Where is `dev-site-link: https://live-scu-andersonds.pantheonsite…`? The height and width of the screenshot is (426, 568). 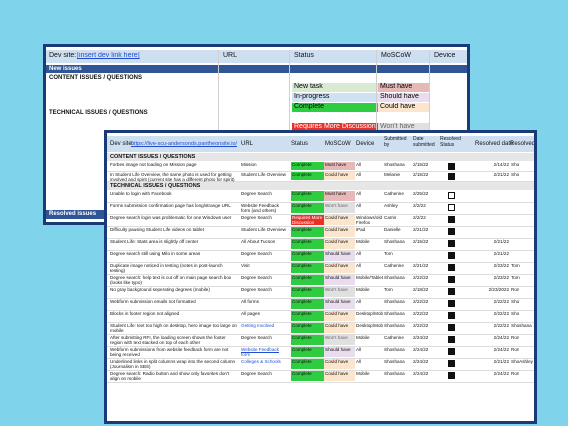 dev-site-link: https://live-scu-andersonds.pantheonsite… is located at coordinates (184, 144).